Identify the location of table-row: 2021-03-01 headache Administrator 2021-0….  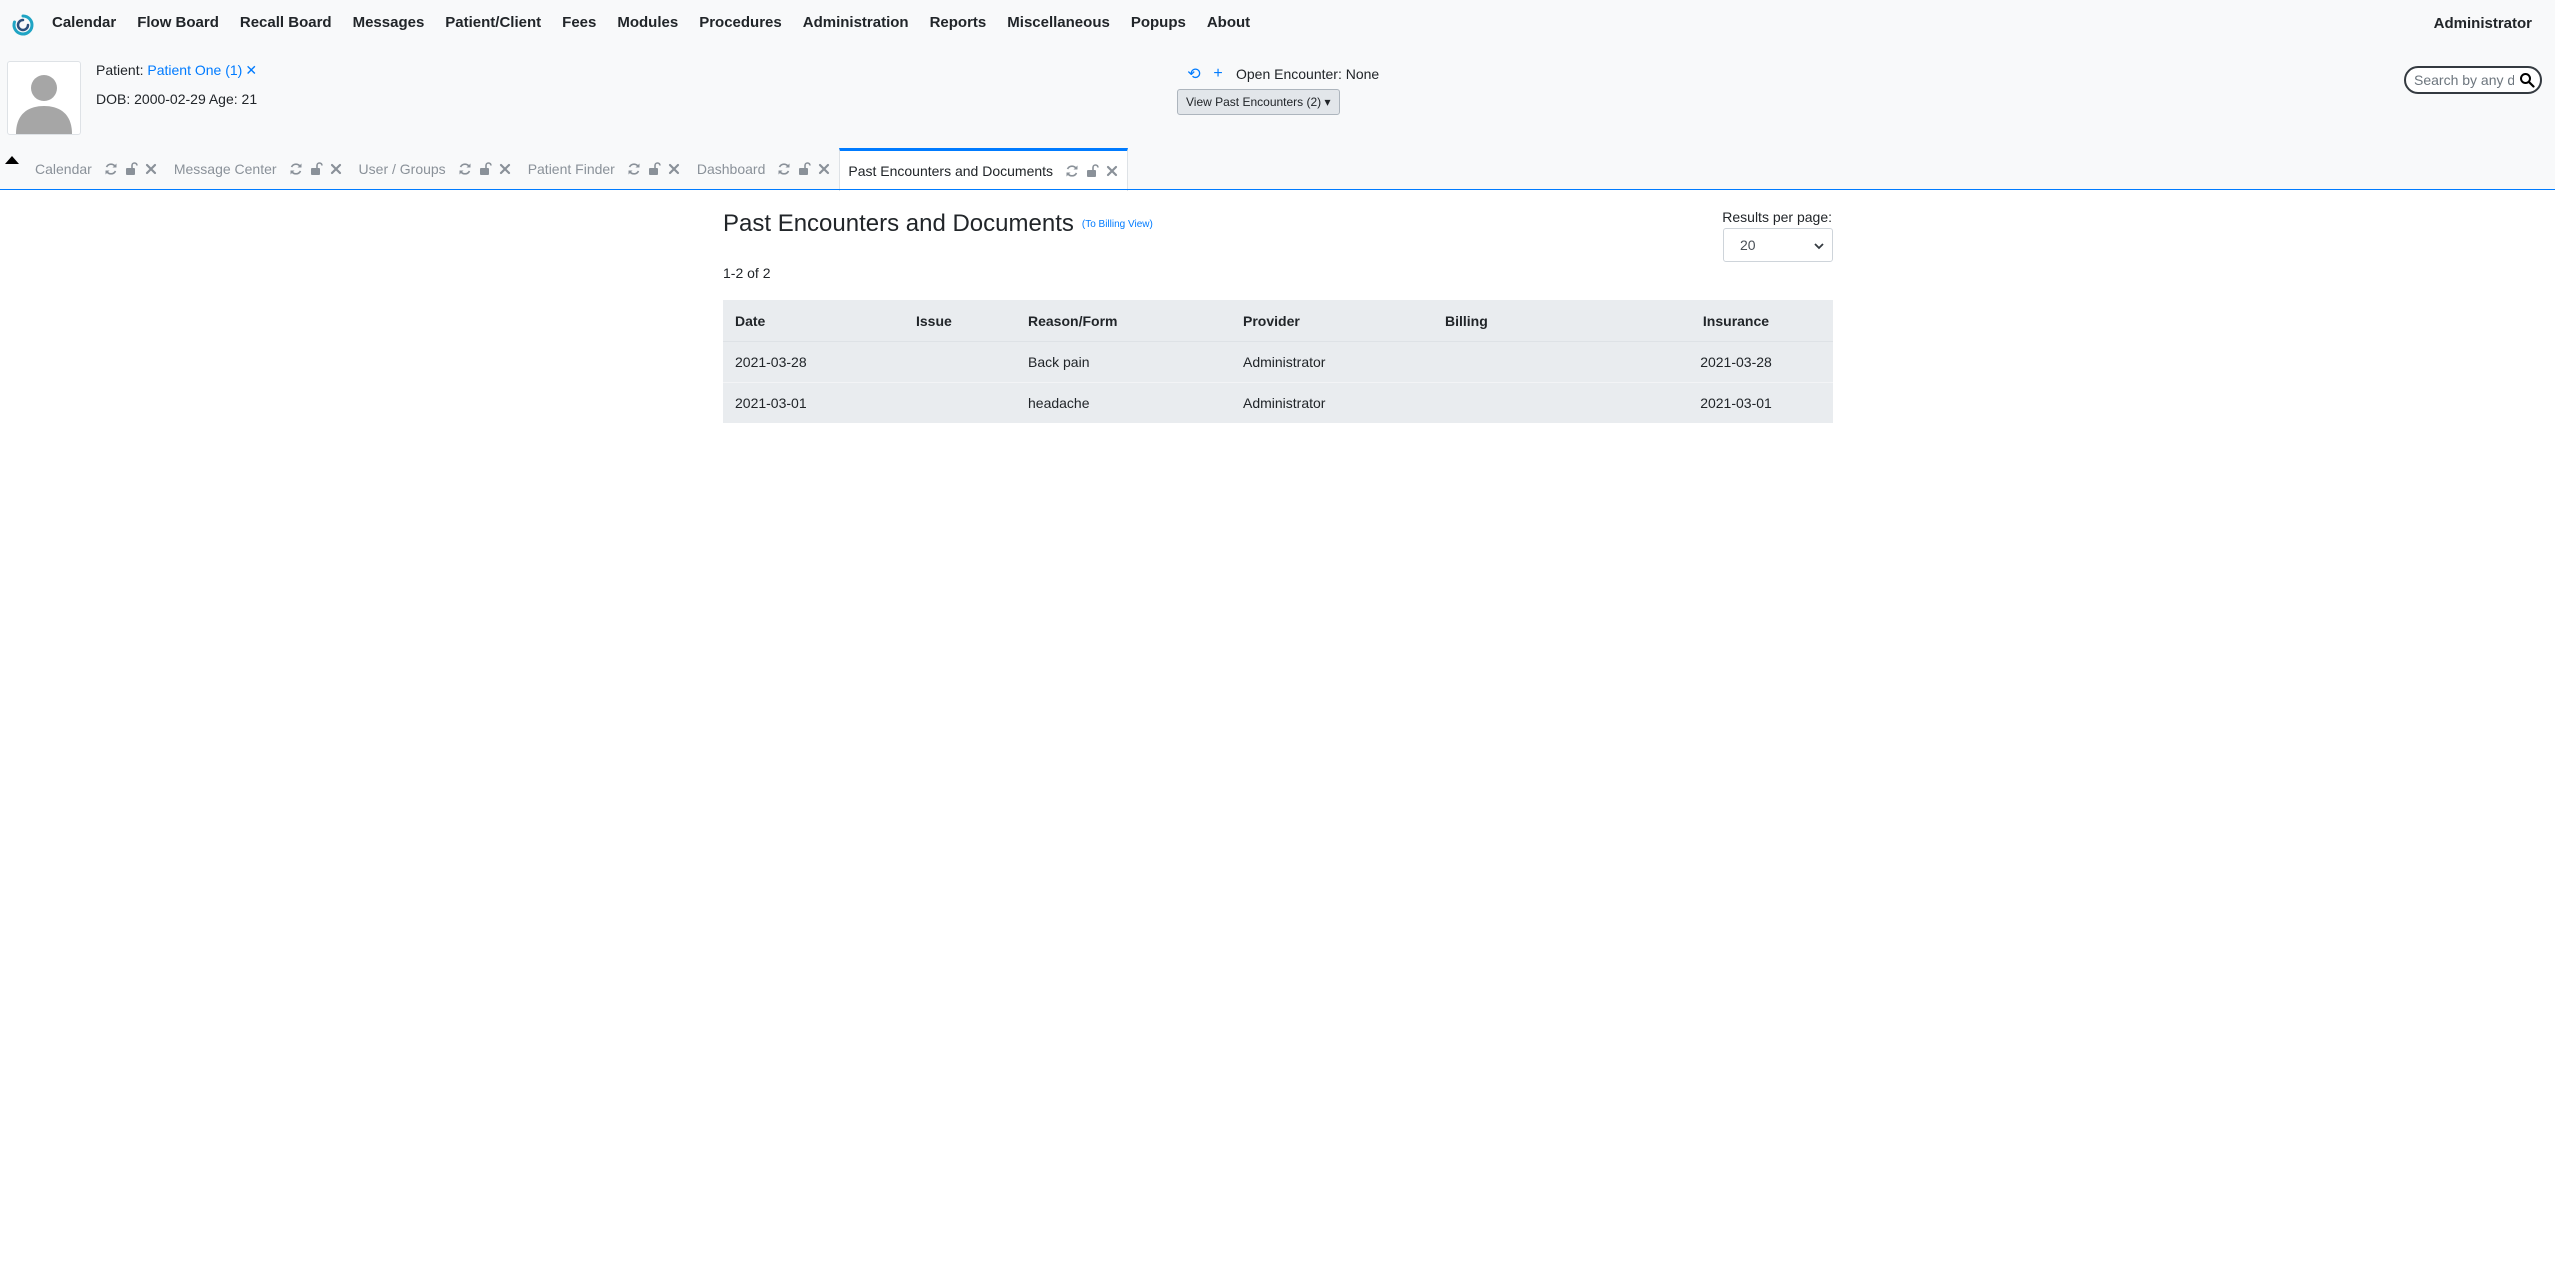
(1278, 402).